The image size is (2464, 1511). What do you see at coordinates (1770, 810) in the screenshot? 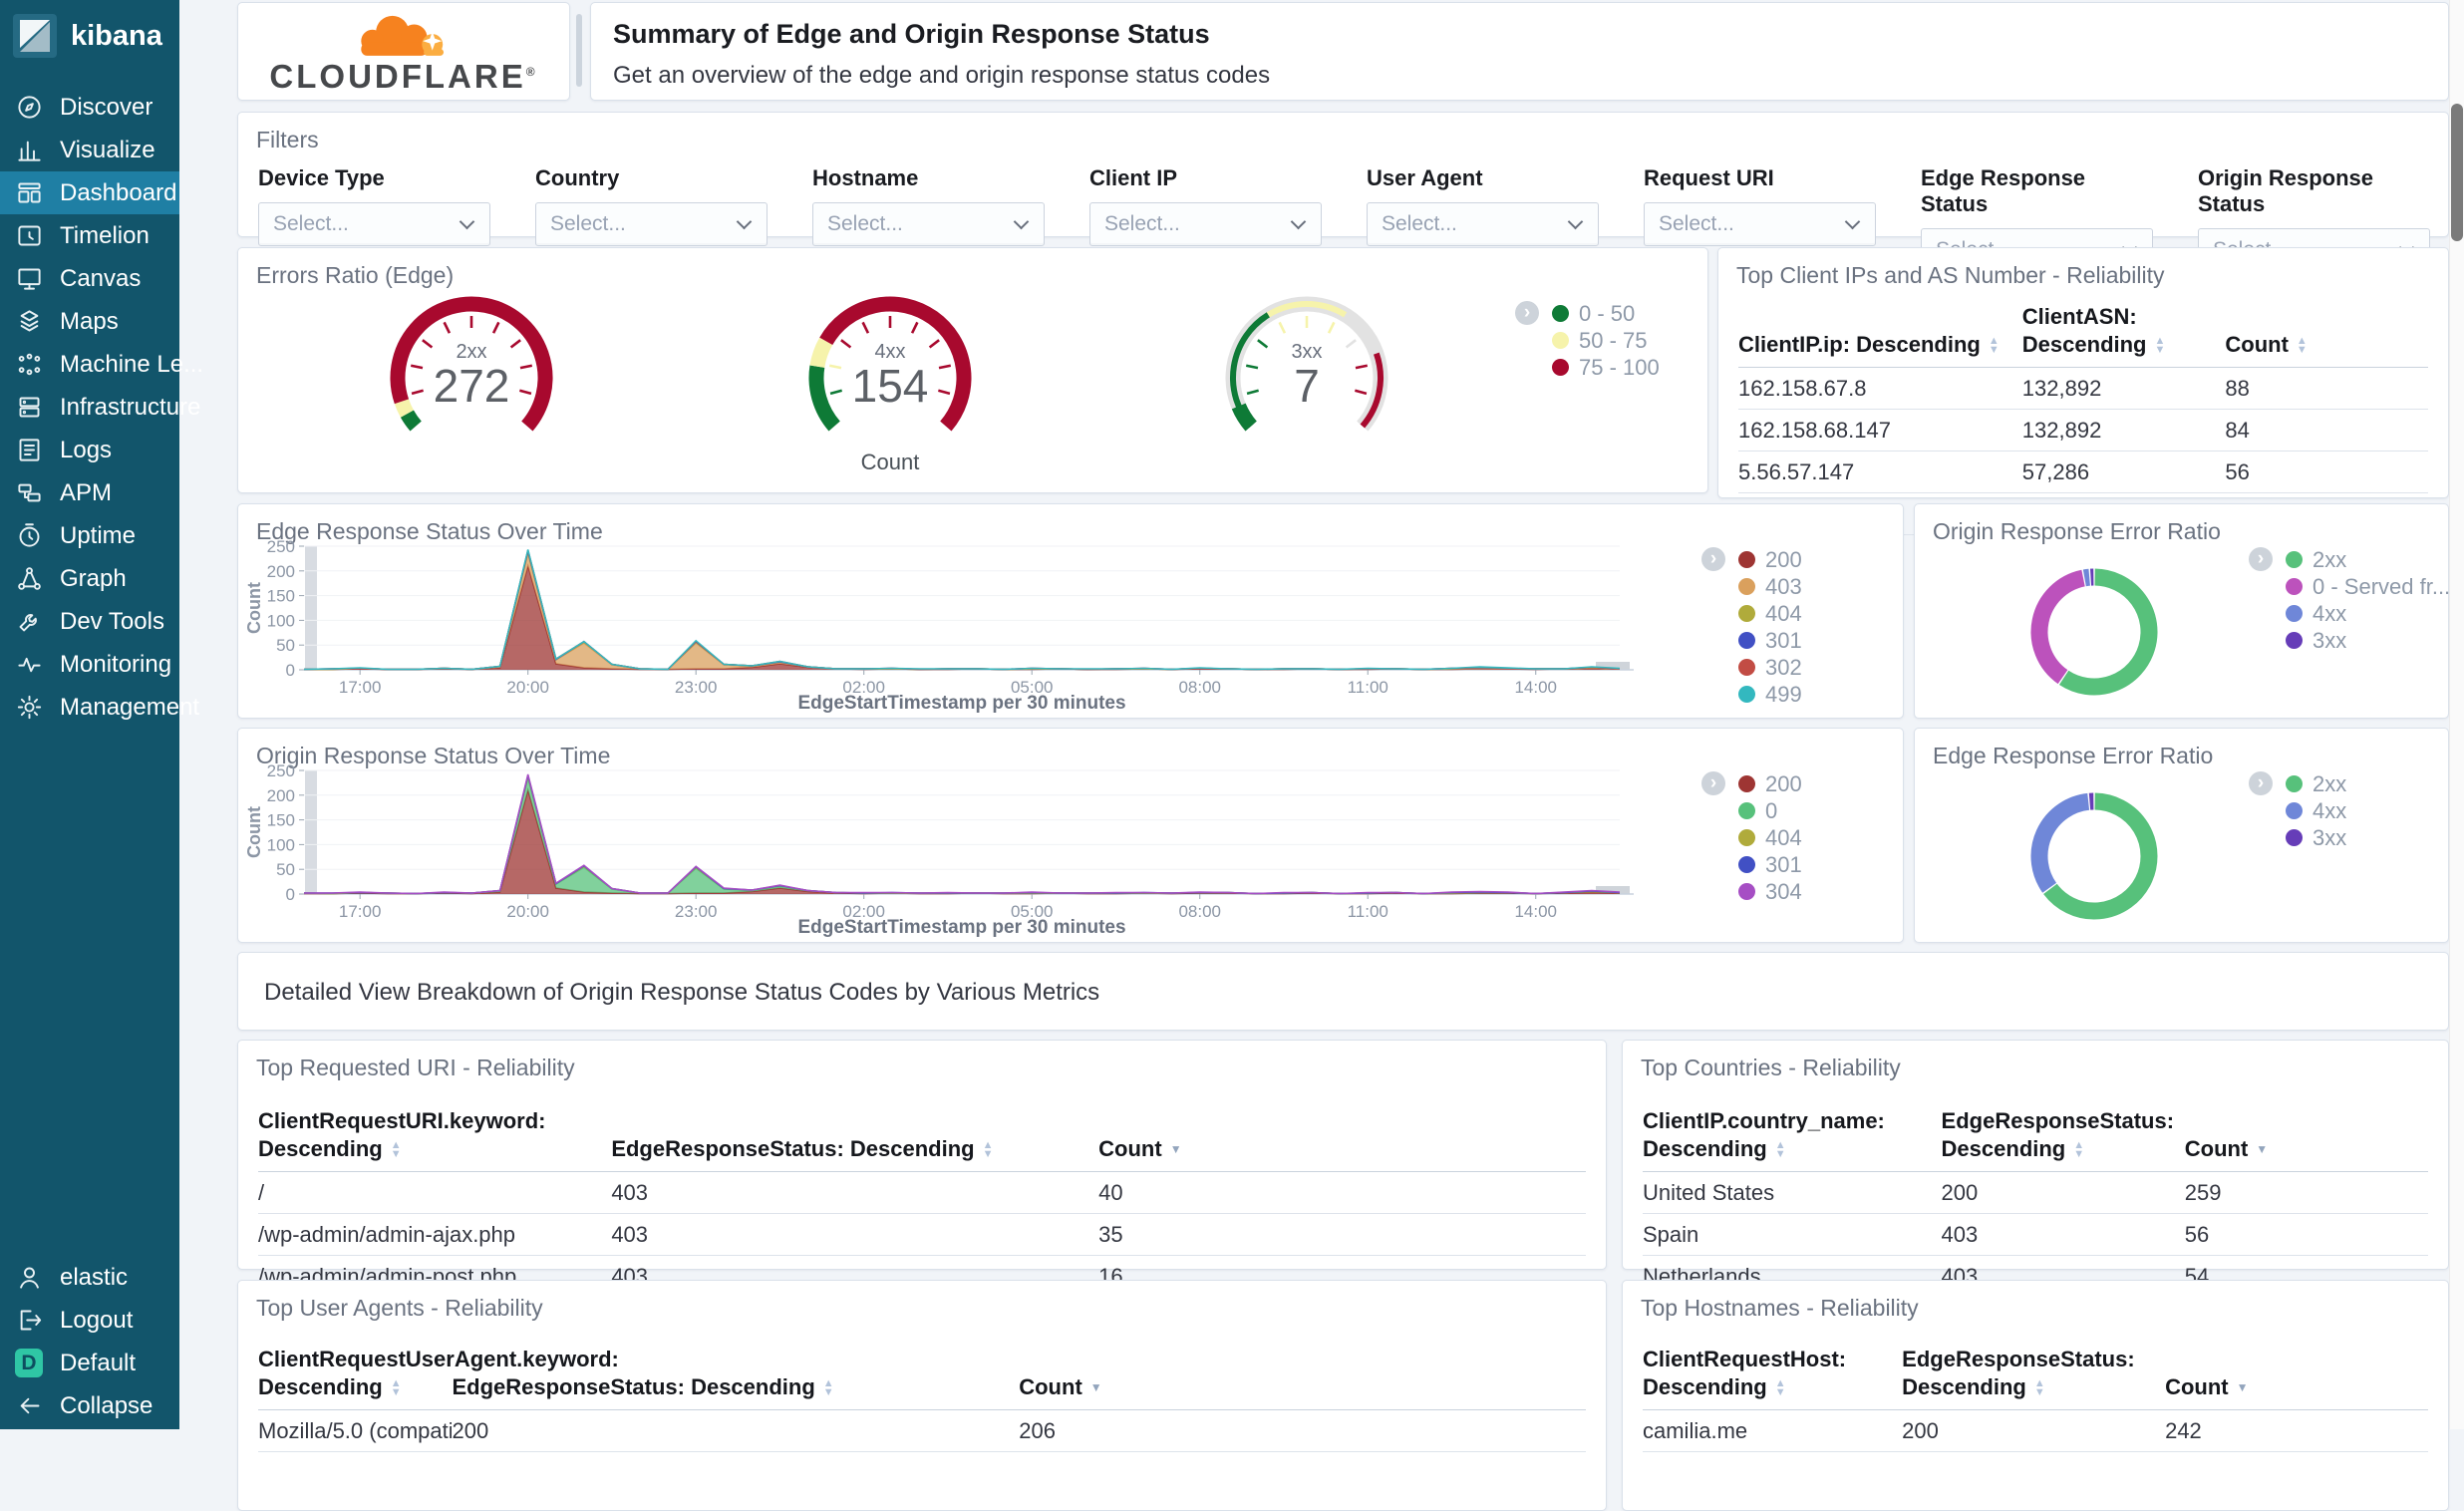
I see `legend-item: 0` at bounding box center [1770, 810].